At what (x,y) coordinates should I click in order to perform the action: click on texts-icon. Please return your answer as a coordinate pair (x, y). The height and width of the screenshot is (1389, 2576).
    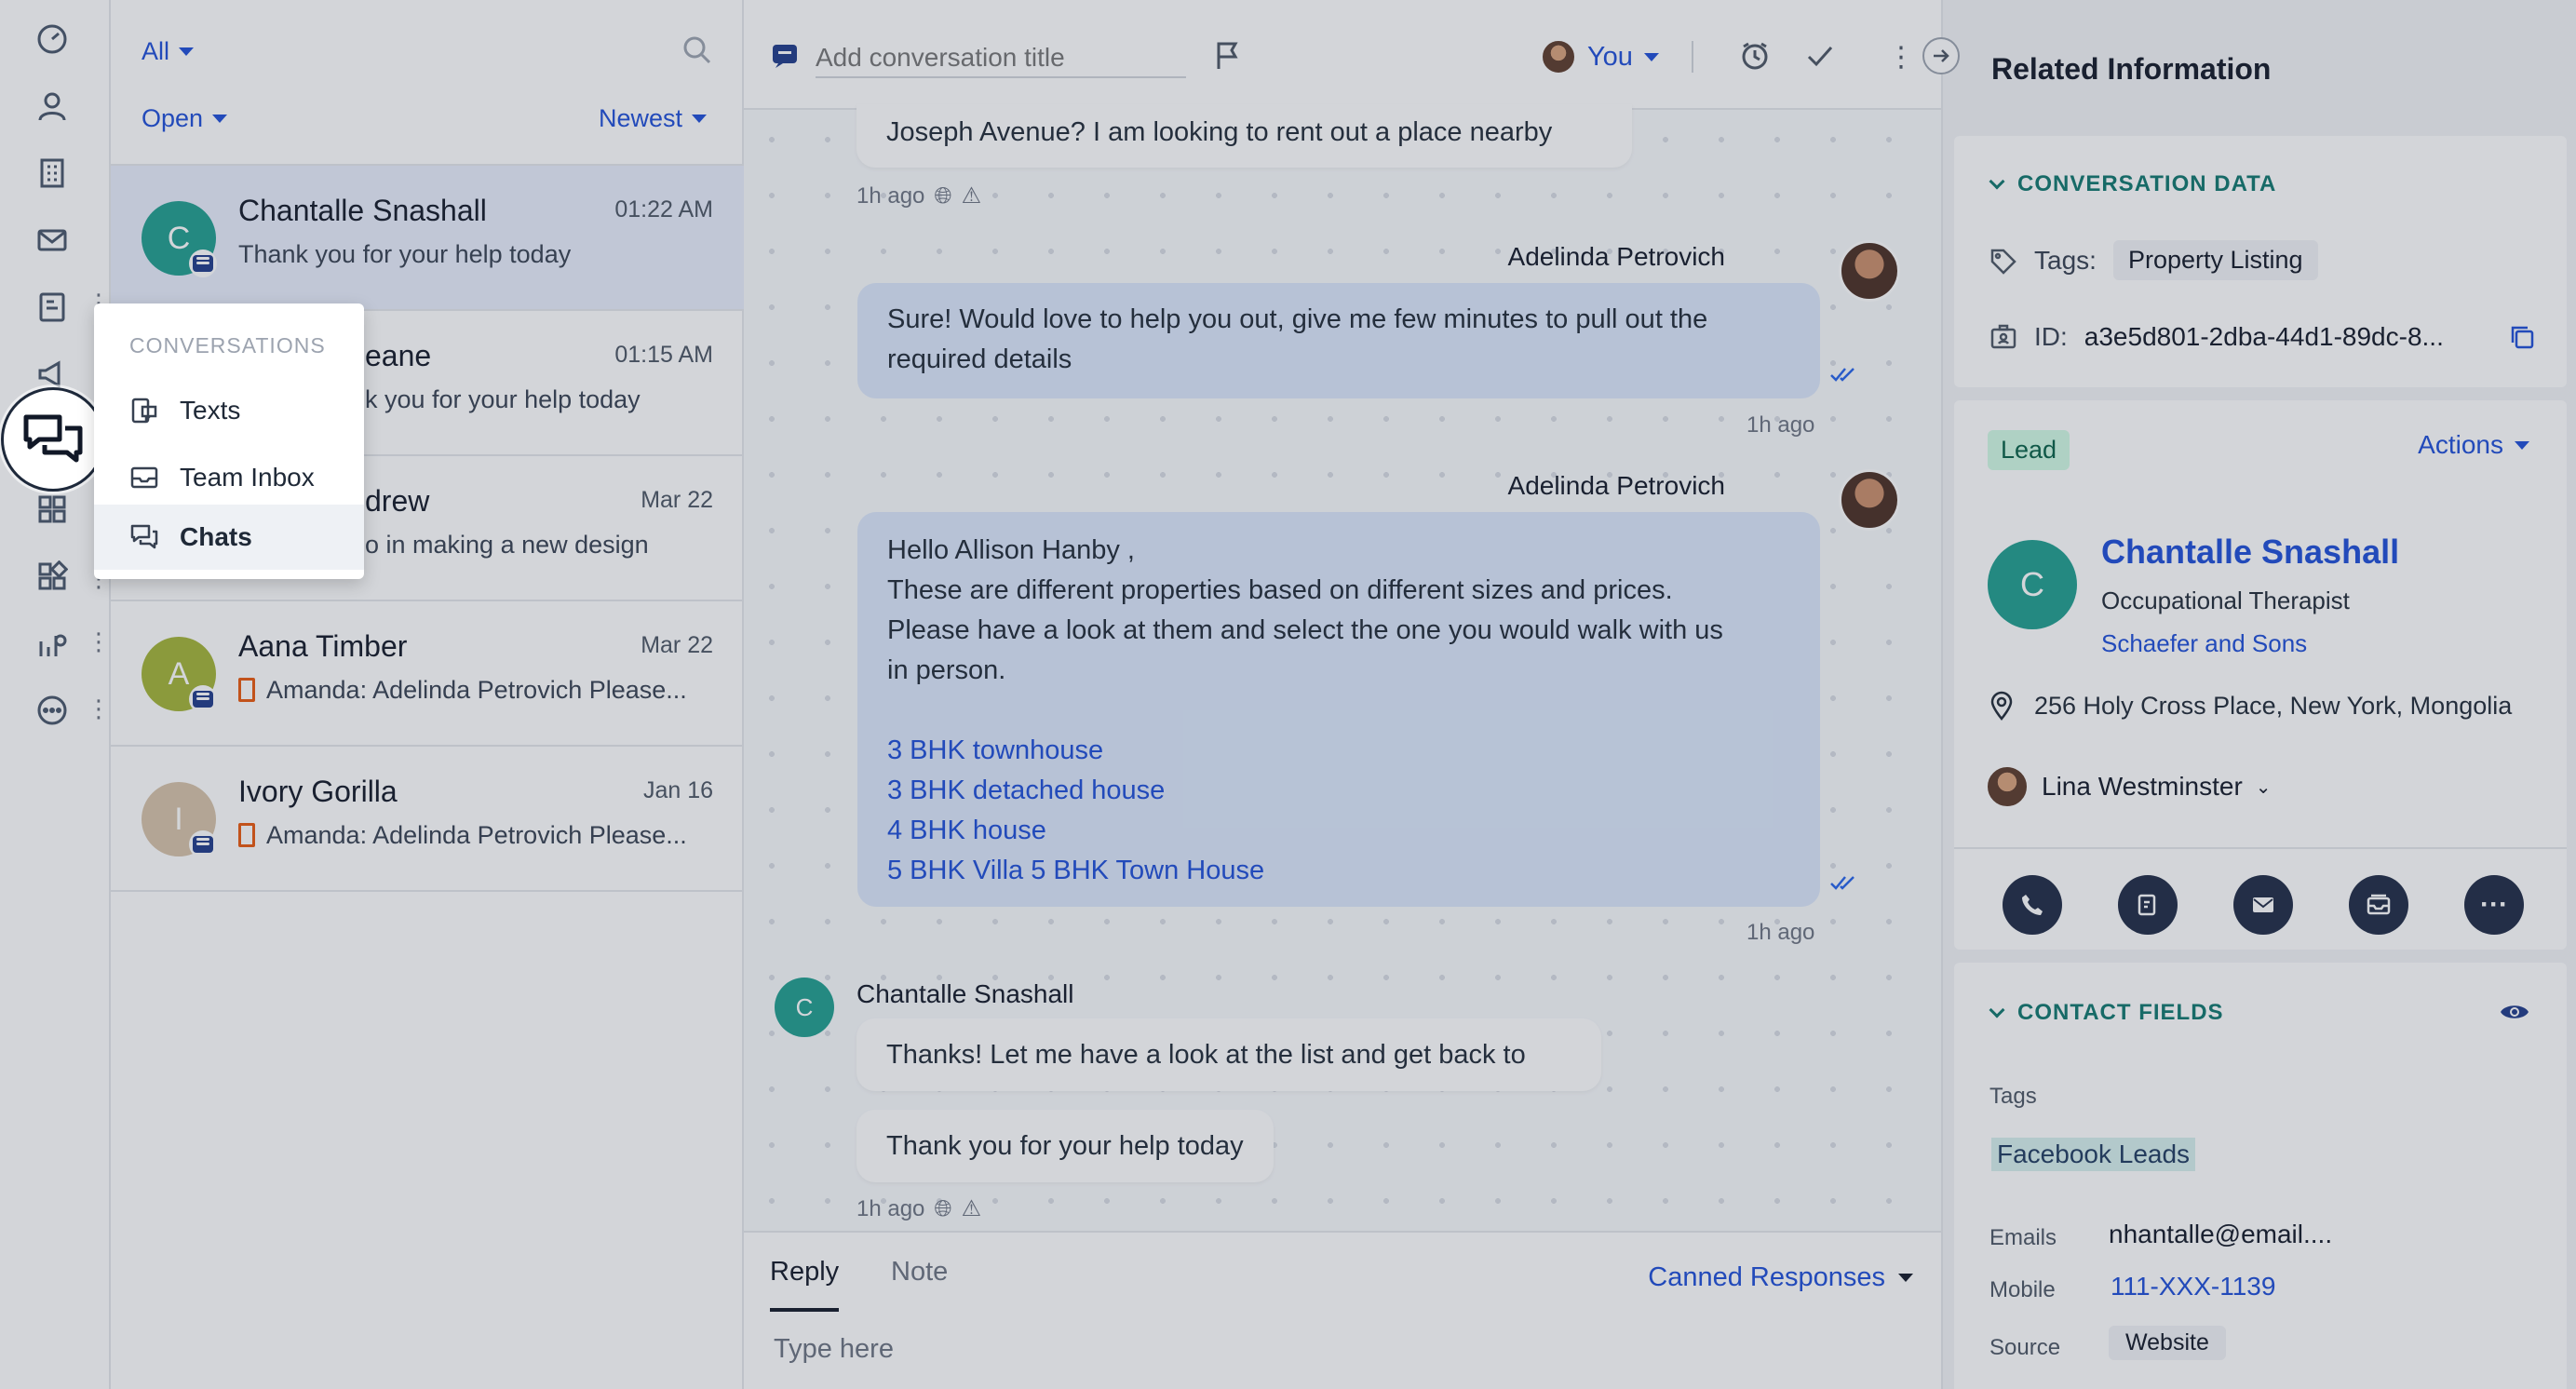
    Looking at the image, I should click on (144, 410).